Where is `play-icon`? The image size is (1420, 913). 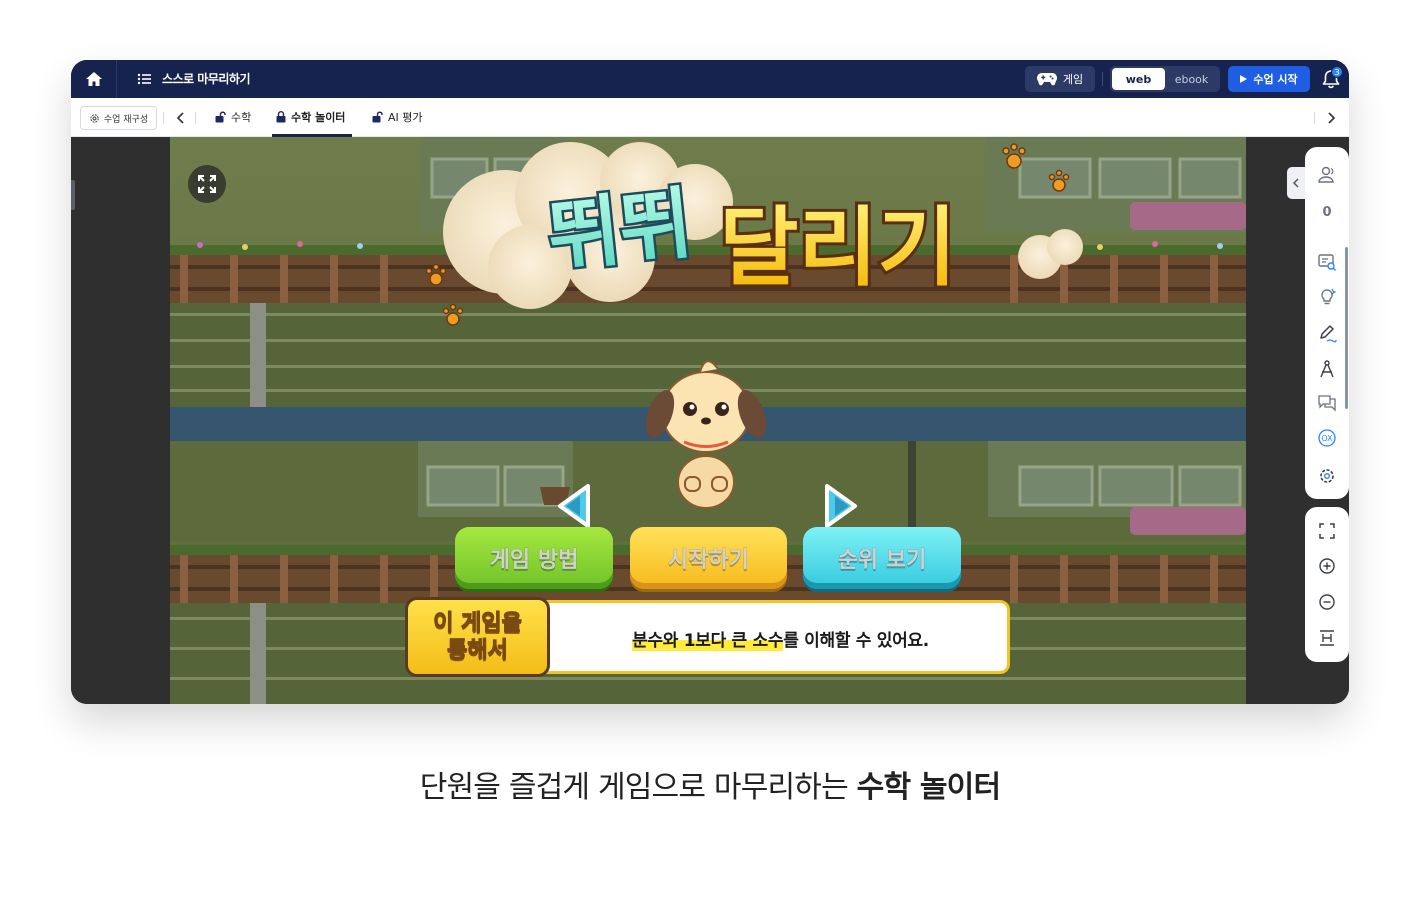
play-icon is located at coordinates (1244, 79).